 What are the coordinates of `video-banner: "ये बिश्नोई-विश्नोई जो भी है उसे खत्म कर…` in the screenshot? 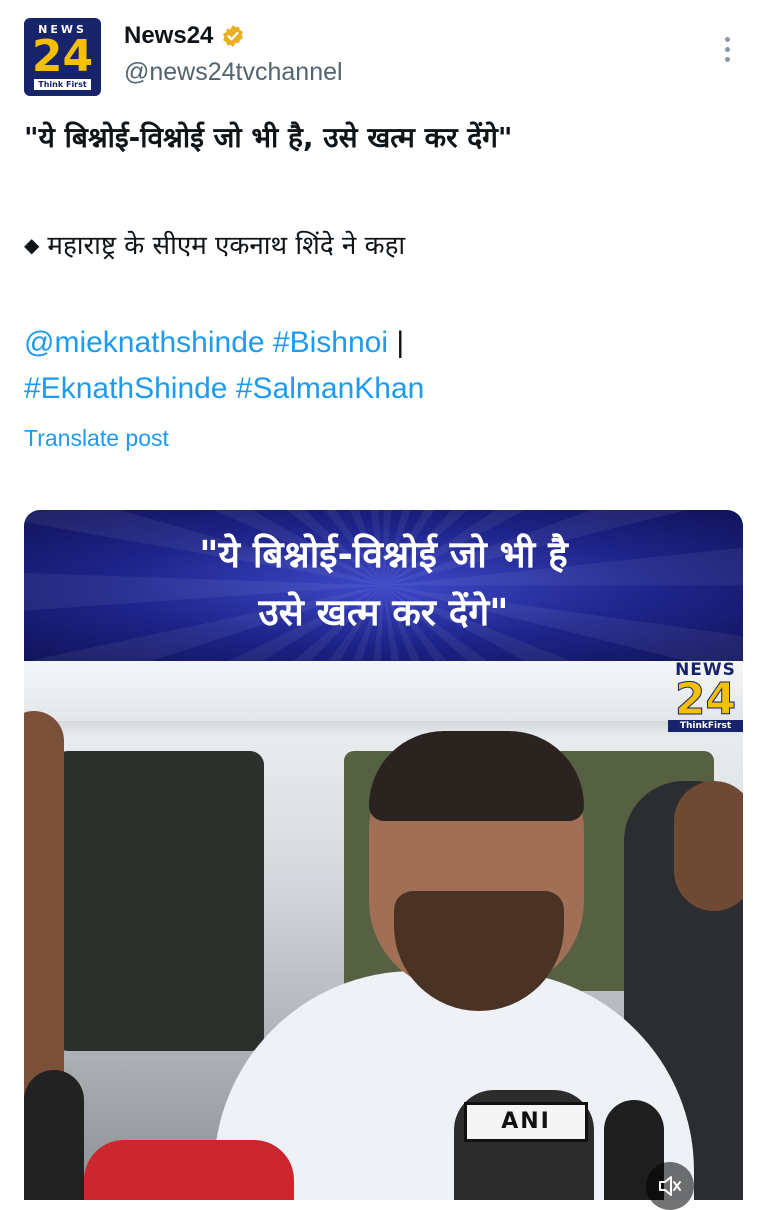 It's located at (383, 585).